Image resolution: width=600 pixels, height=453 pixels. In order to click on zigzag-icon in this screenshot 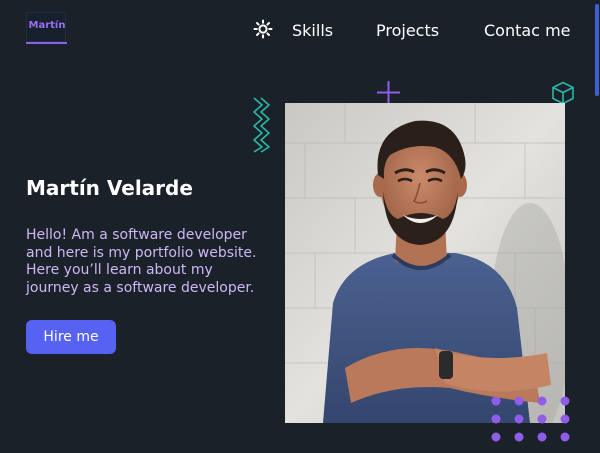, I will do `click(261, 125)`.